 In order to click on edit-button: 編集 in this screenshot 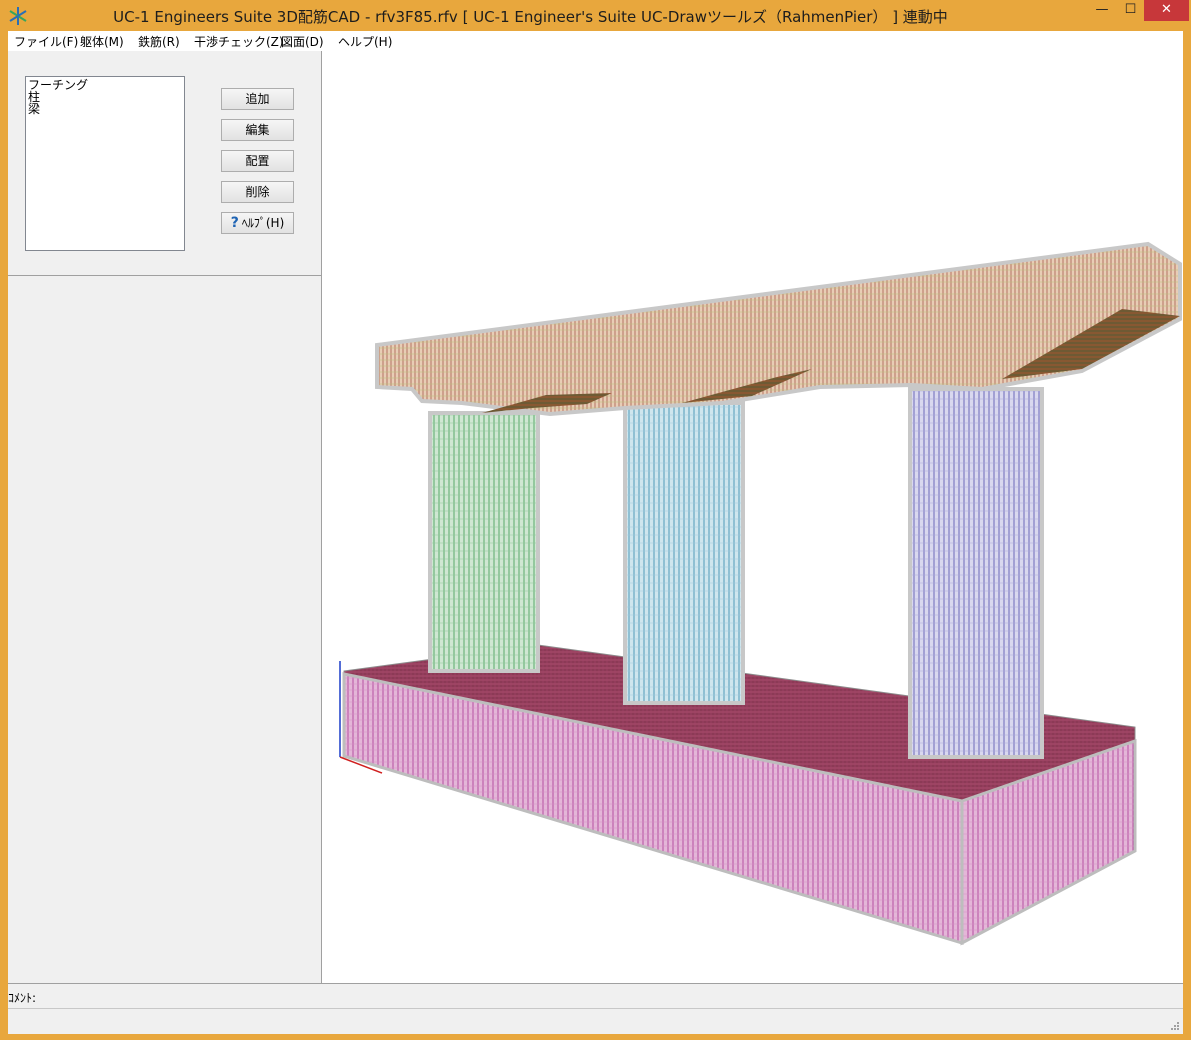, I will do `click(257, 130)`.